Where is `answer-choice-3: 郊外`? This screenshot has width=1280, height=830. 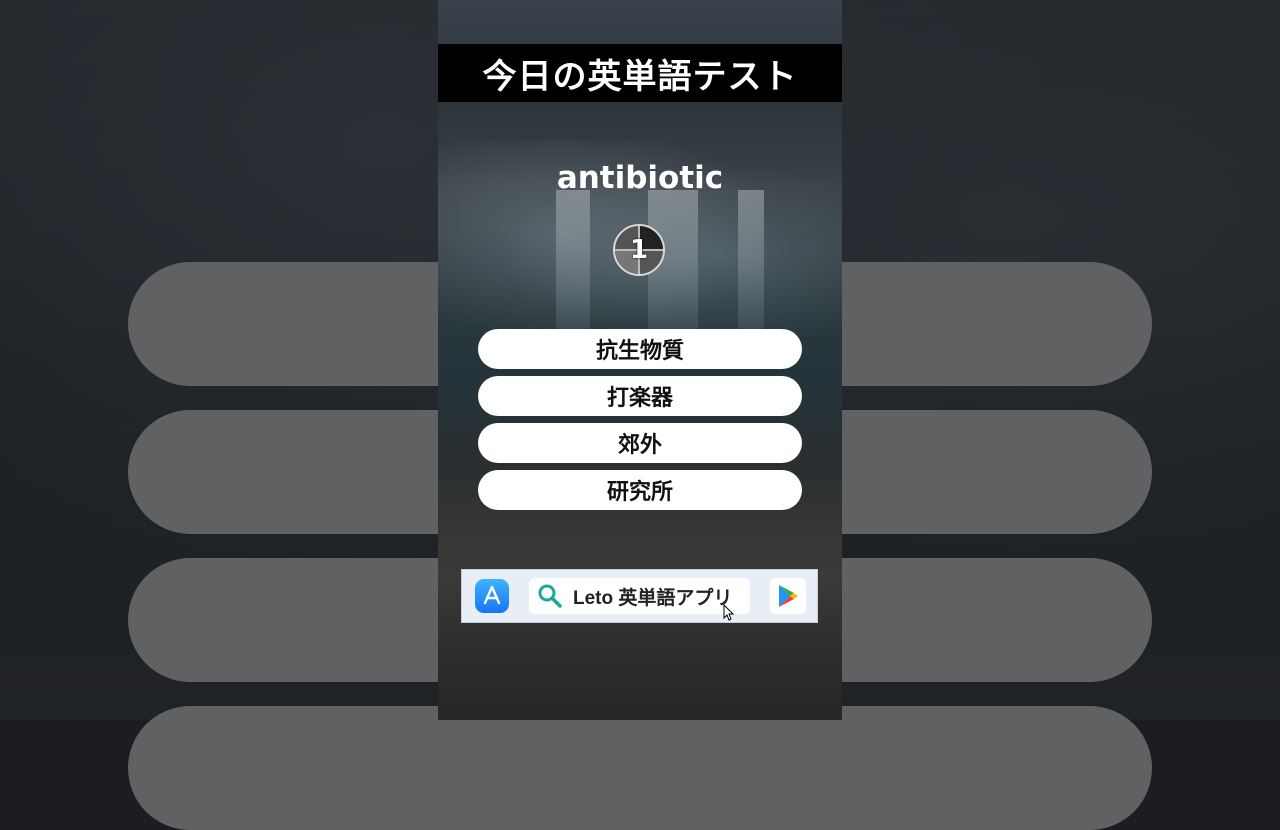
answer-choice-3: 郊外 is located at coordinates (640, 443).